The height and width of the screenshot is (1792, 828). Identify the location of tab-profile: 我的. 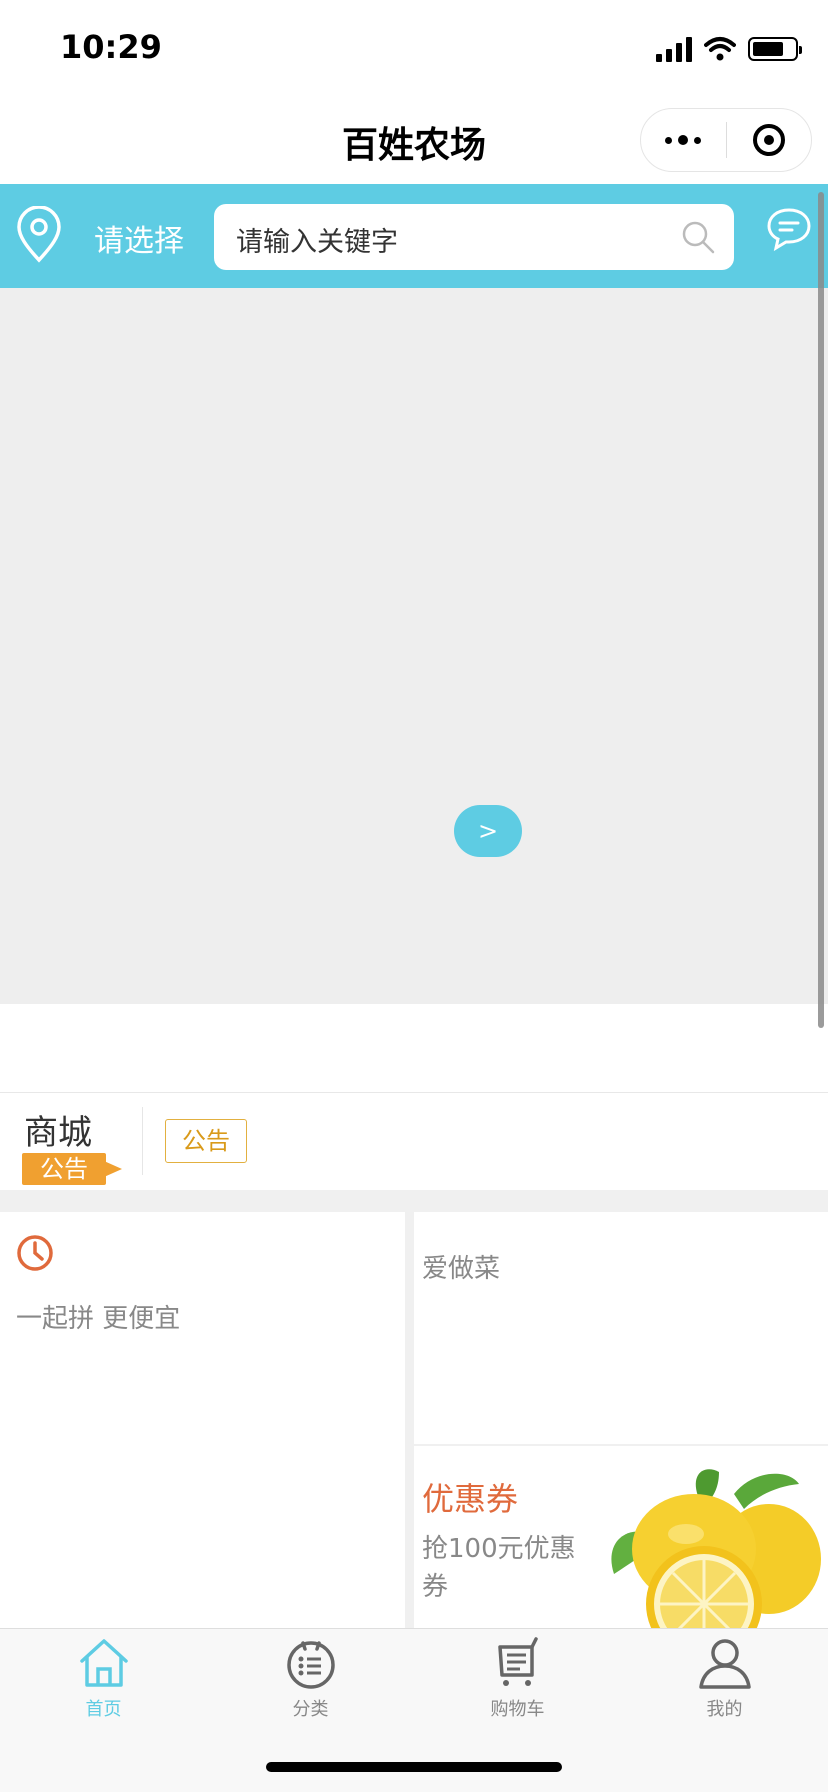
(724, 1683).